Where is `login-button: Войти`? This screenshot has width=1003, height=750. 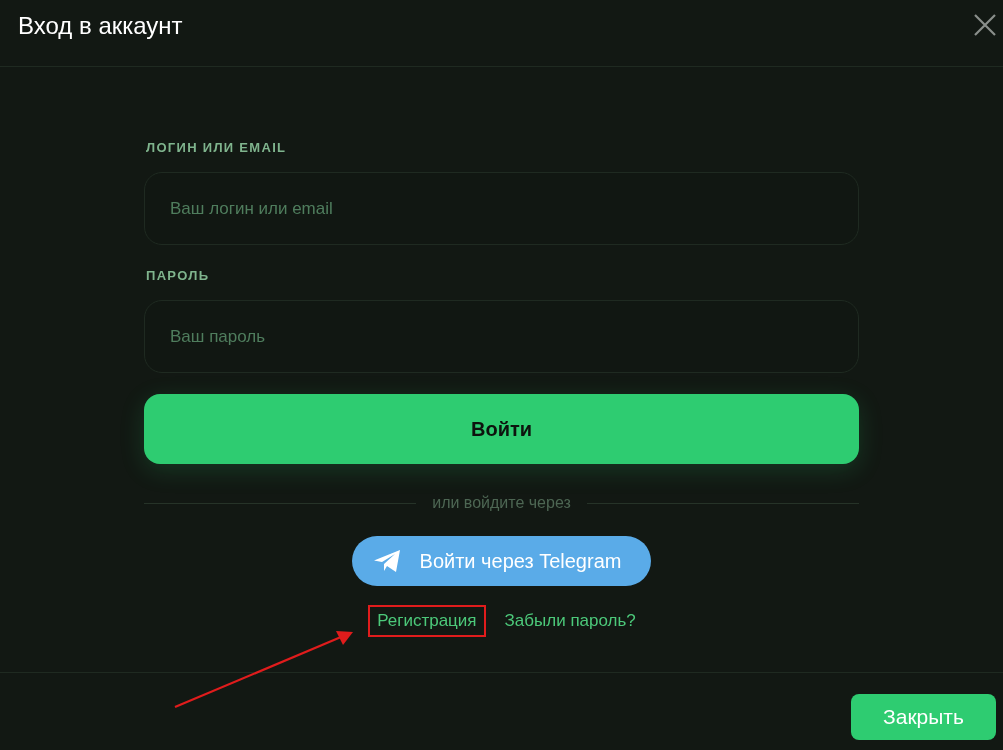
login-button: Войти is located at coordinates (501, 429).